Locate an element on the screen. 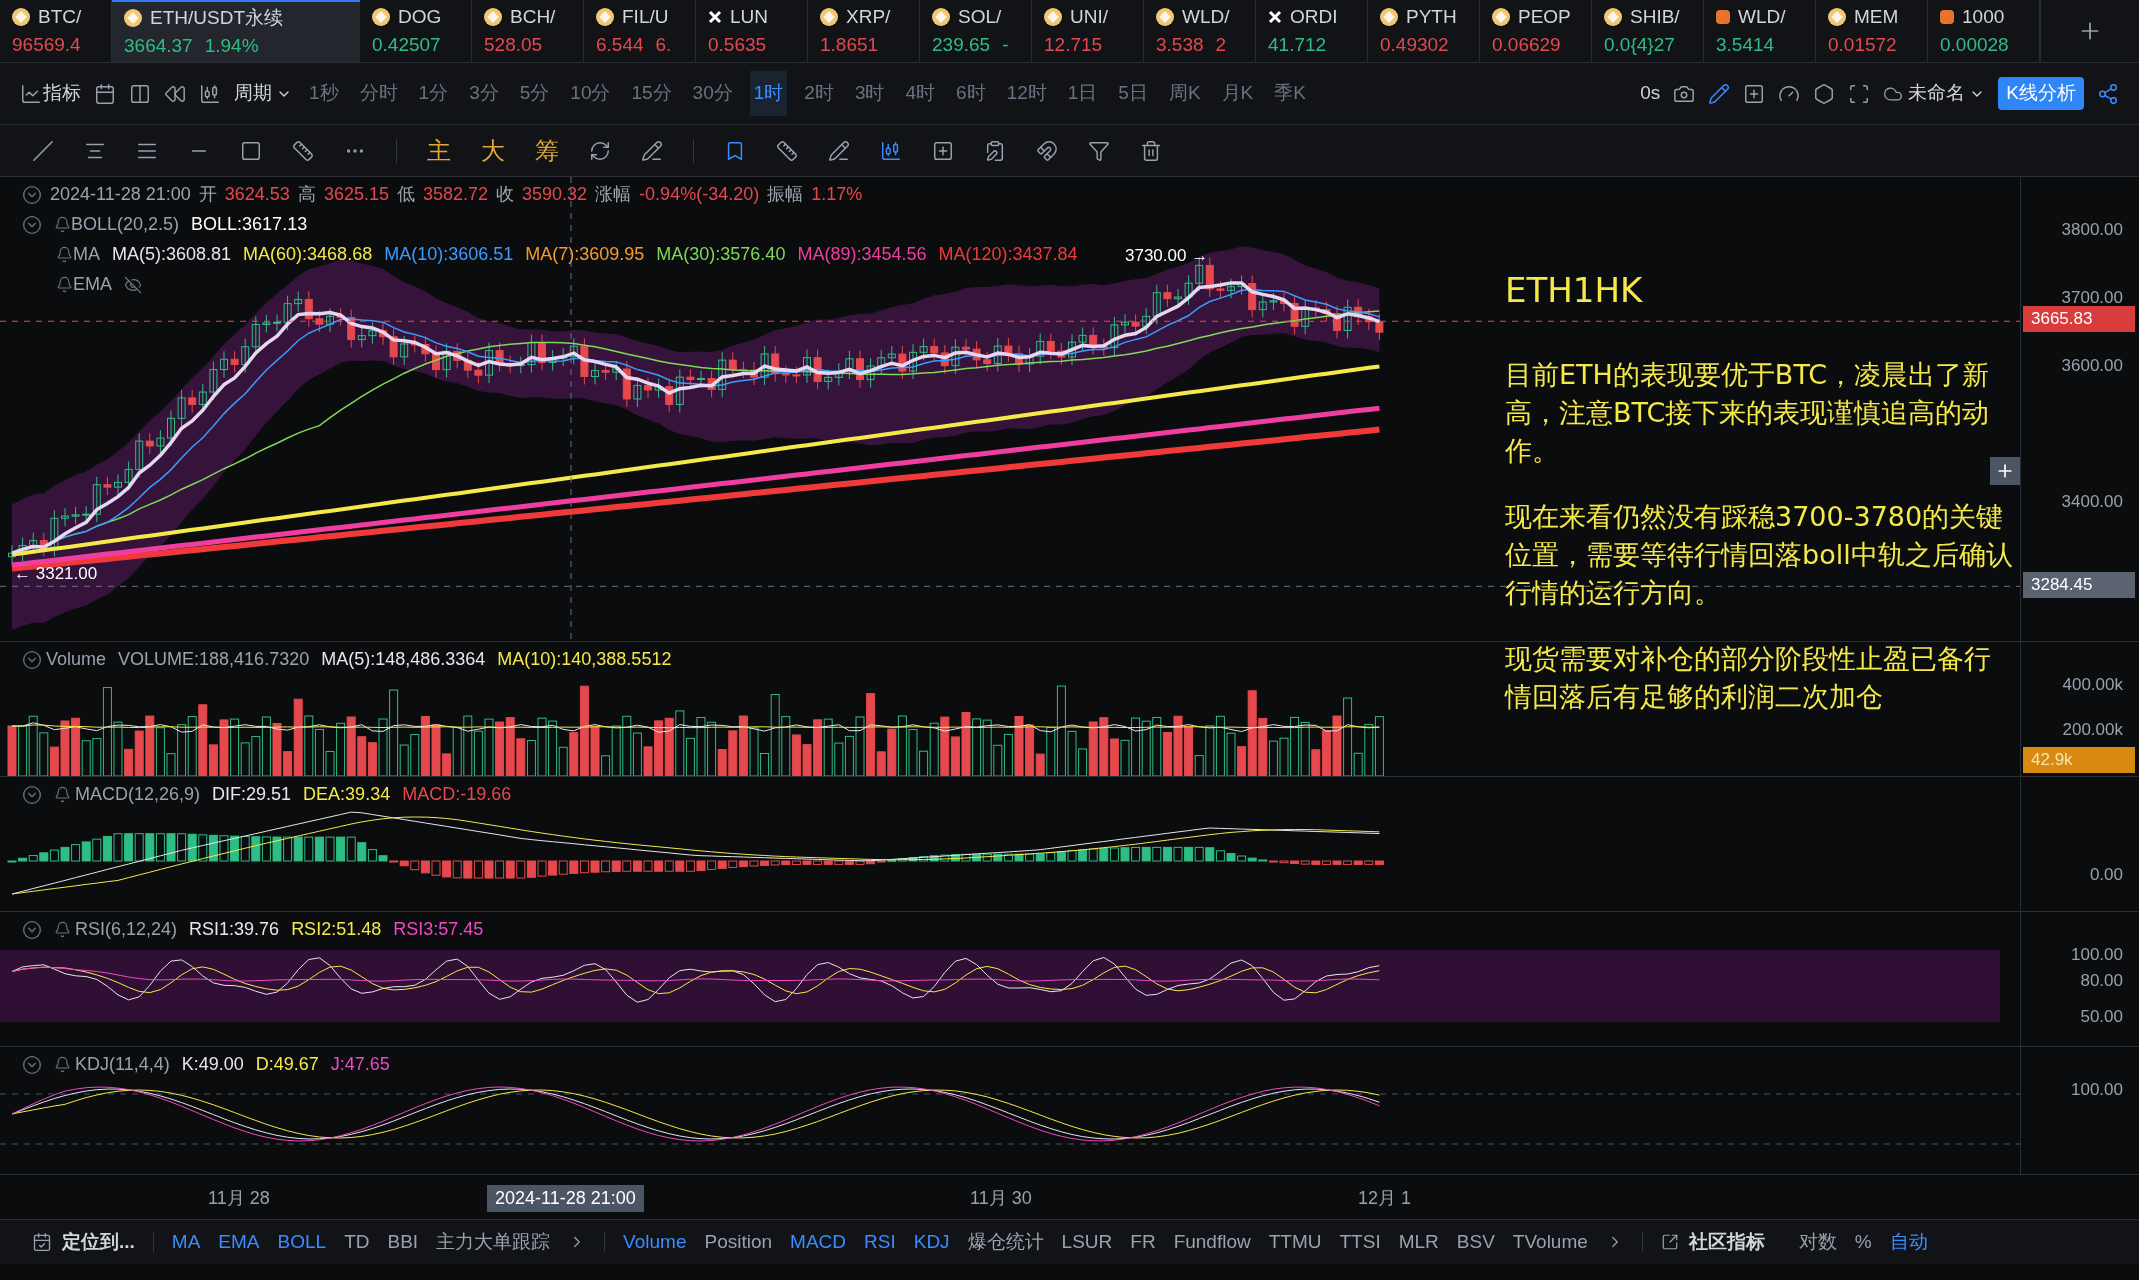 This screenshot has height=1280, width=2139. indicator-toggle: TVolume is located at coordinates (1550, 1242).